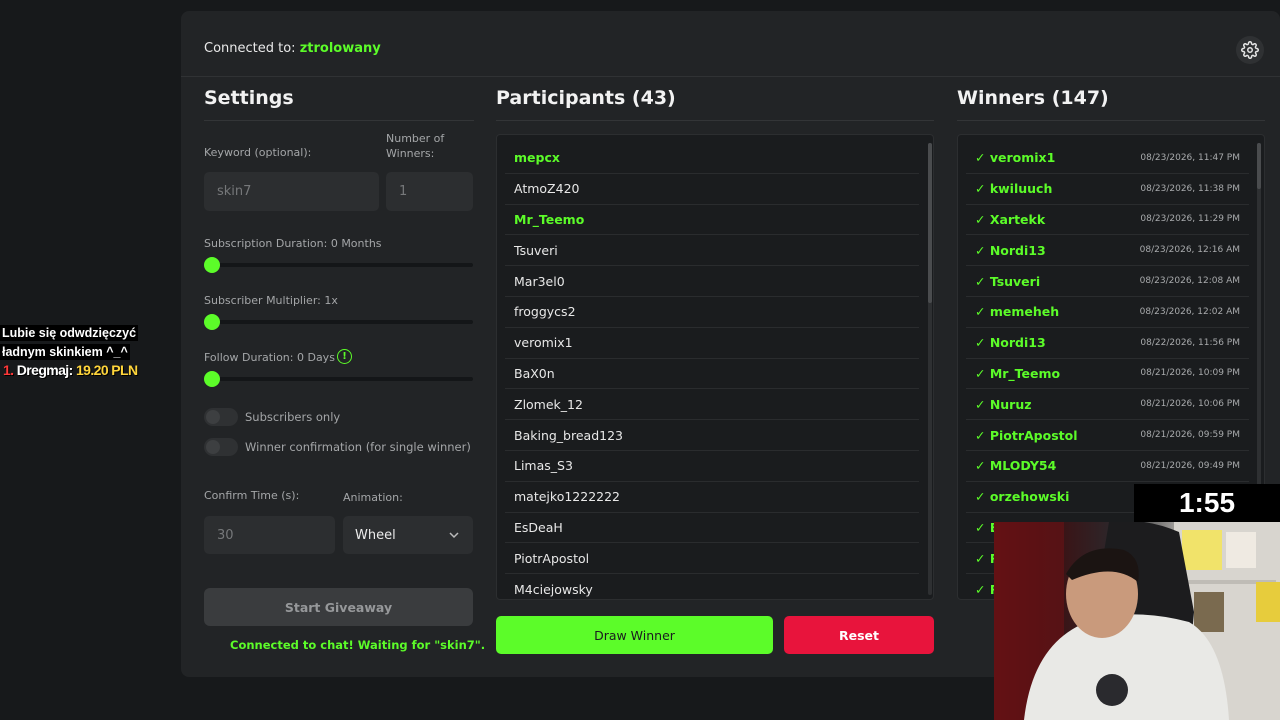  Describe the element at coordinates (338, 379) in the screenshot. I see `follow-duration-slider` at that location.